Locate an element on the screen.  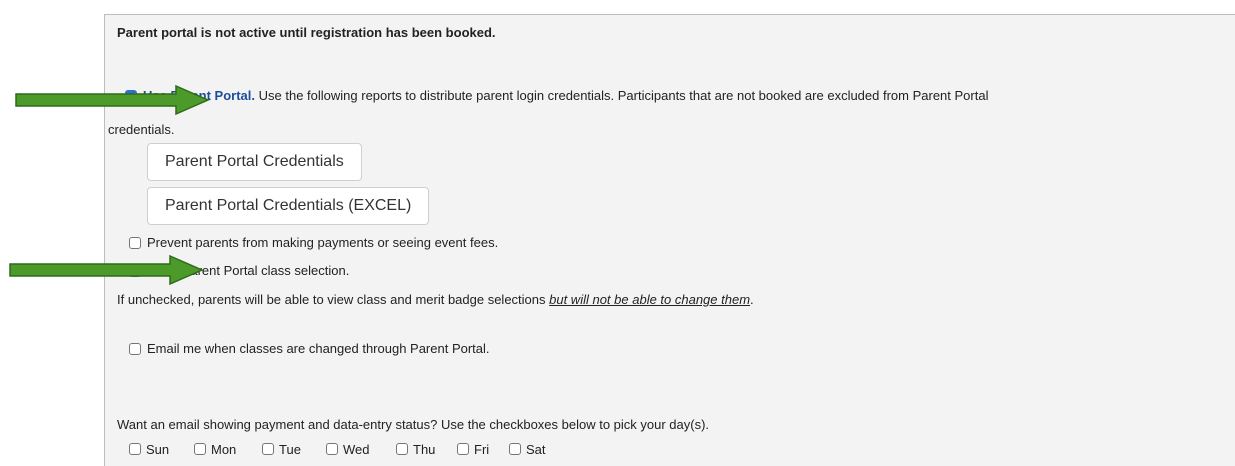
parent-portal-credentials-excel-button: Parent Portal Credentials (EXCEL) is located at coordinates (288, 206).